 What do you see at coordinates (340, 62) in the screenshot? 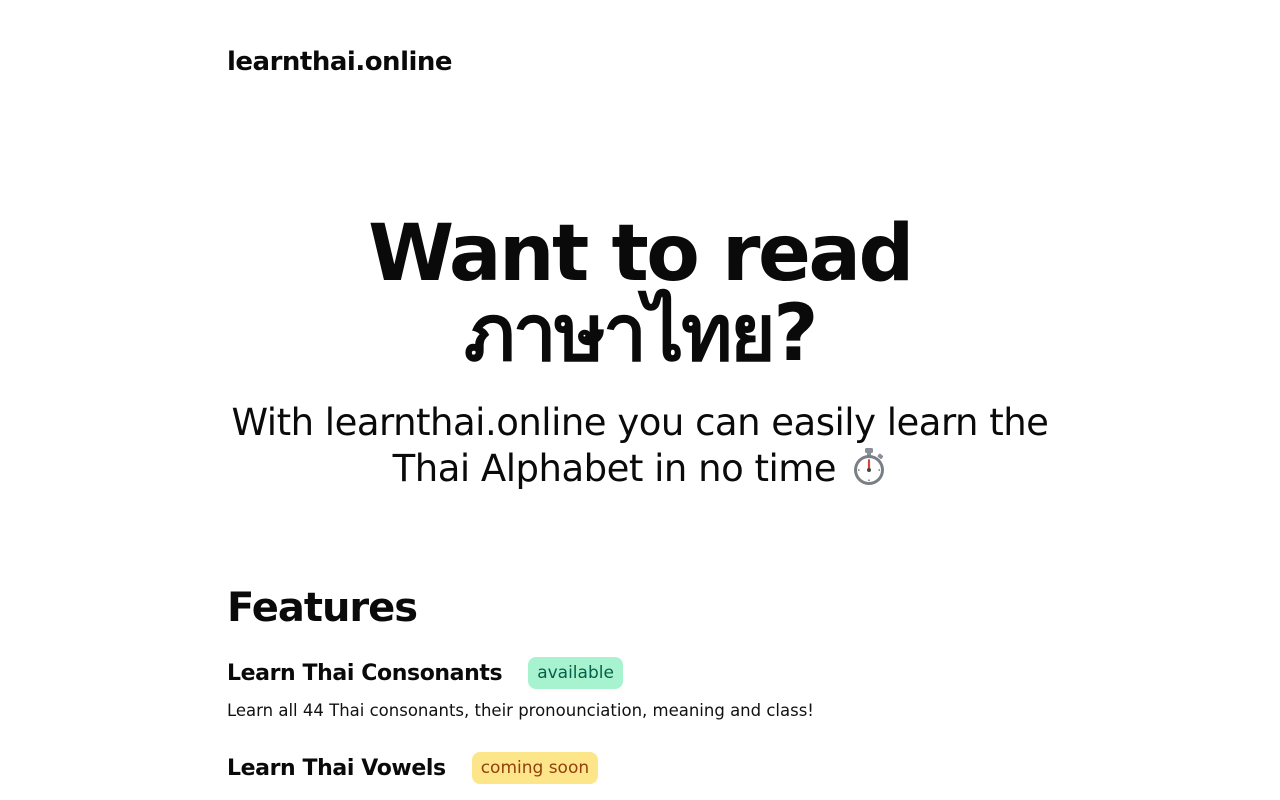
I see `brand-link: learnthai.online` at bounding box center [340, 62].